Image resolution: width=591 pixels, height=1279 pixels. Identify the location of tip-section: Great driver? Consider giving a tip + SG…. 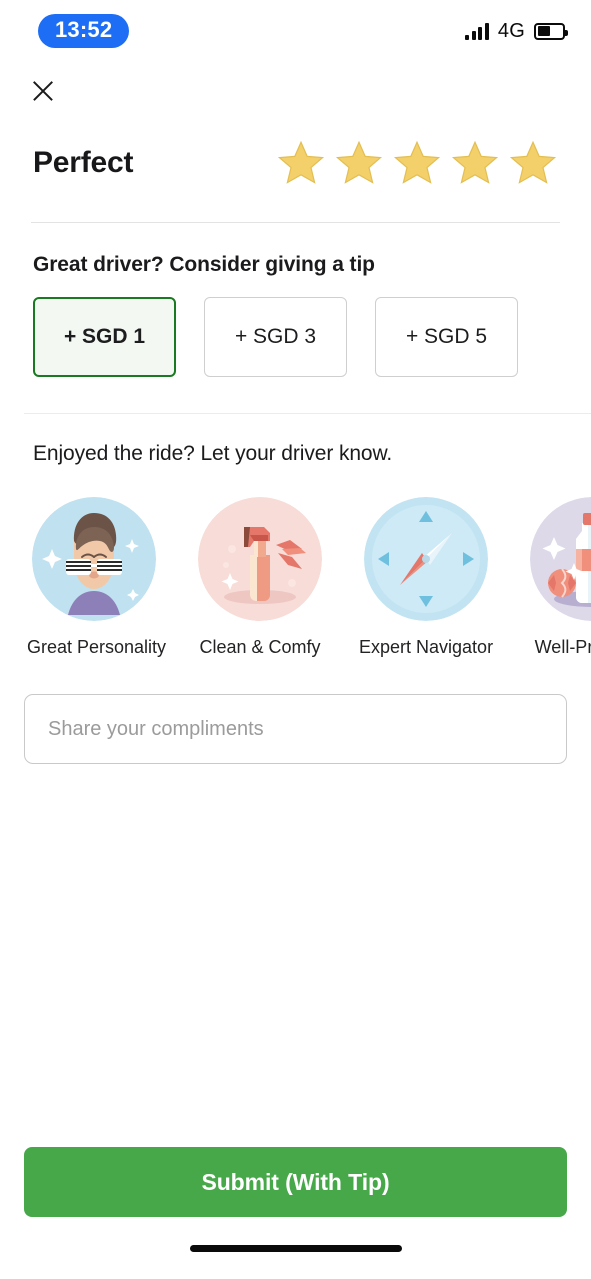
(295, 300).